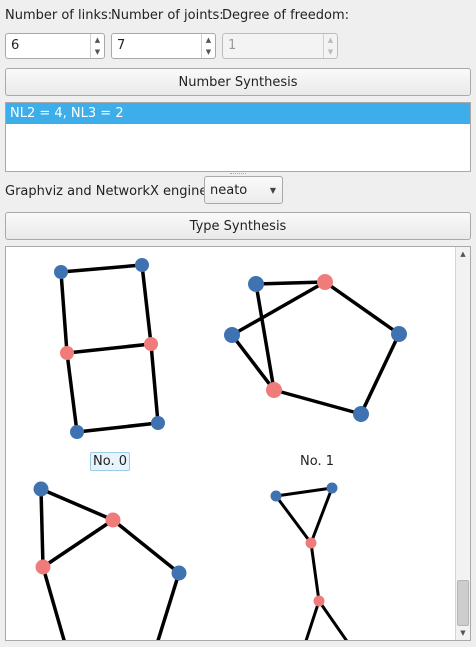 The width and height of the screenshot is (476, 647). I want to click on joints-spin-arrows: ▲ ▼, so click(208, 46).